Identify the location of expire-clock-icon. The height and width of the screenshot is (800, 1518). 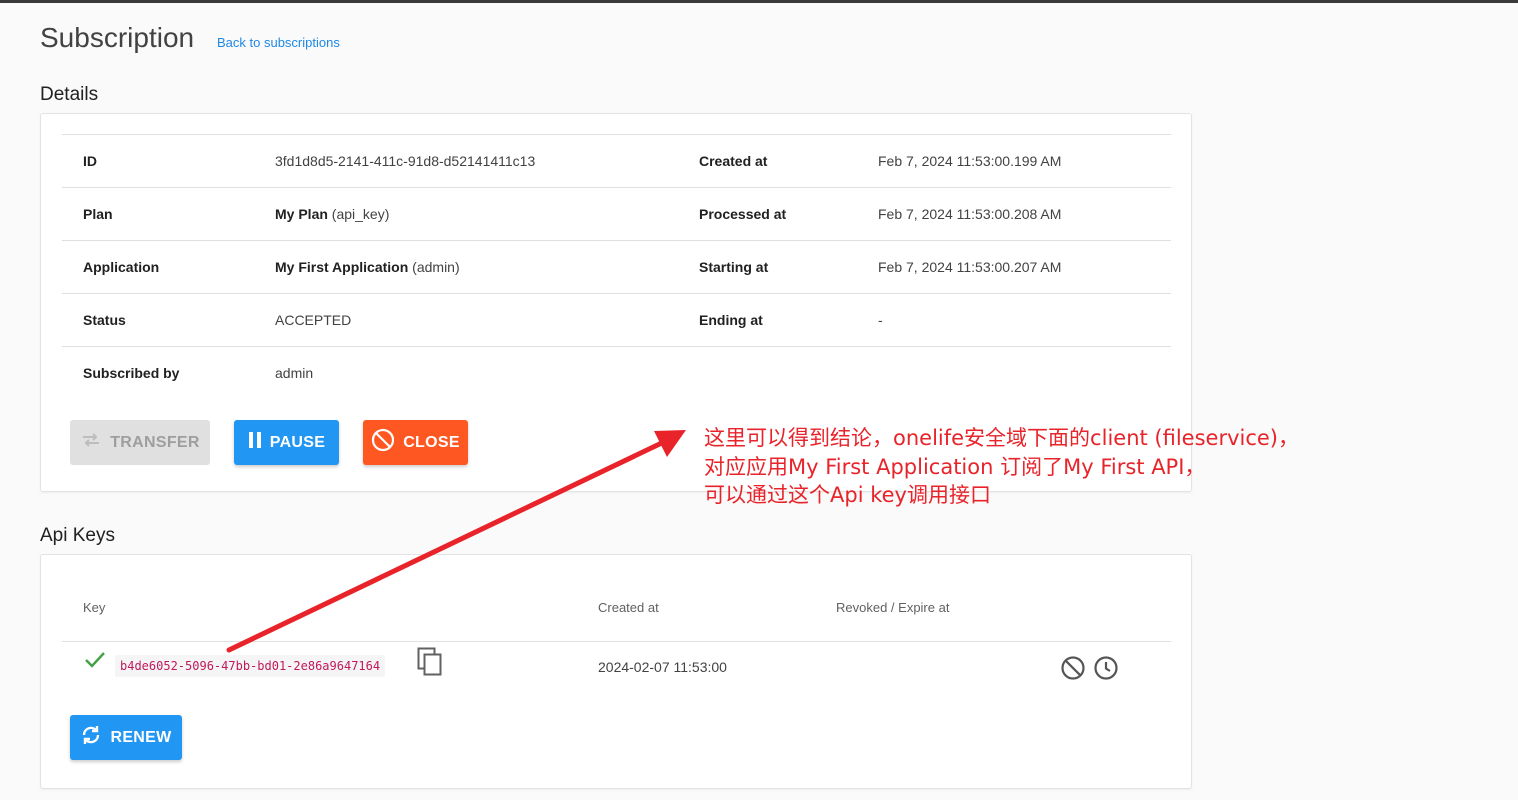
(1106, 670).